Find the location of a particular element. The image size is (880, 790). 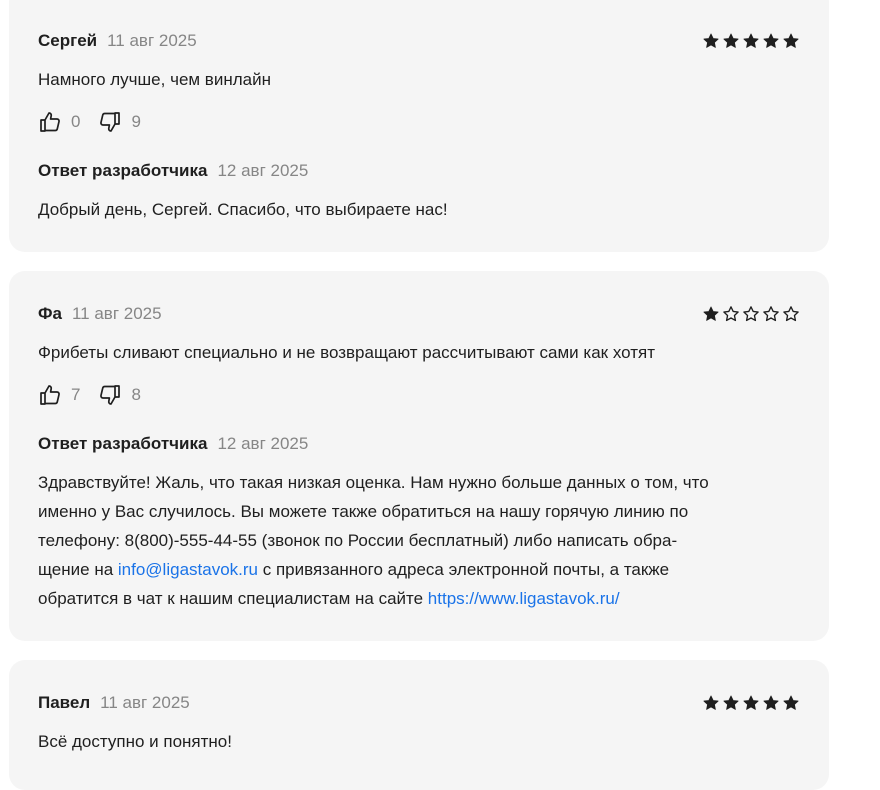

dislike-count: 8 is located at coordinates (136, 394).